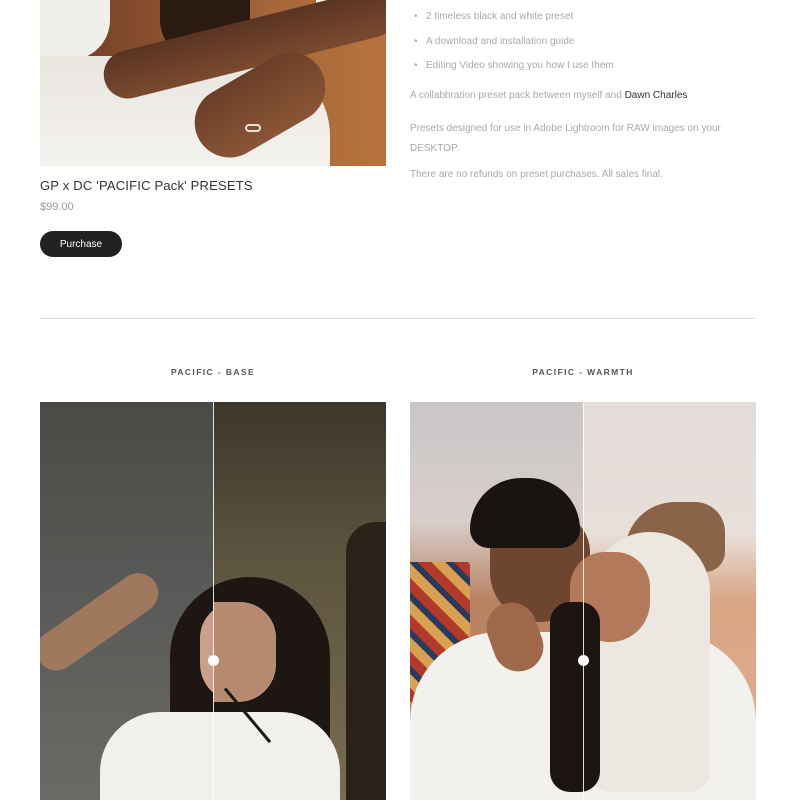  I want to click on product-price: $99.00, so click(57, 207).